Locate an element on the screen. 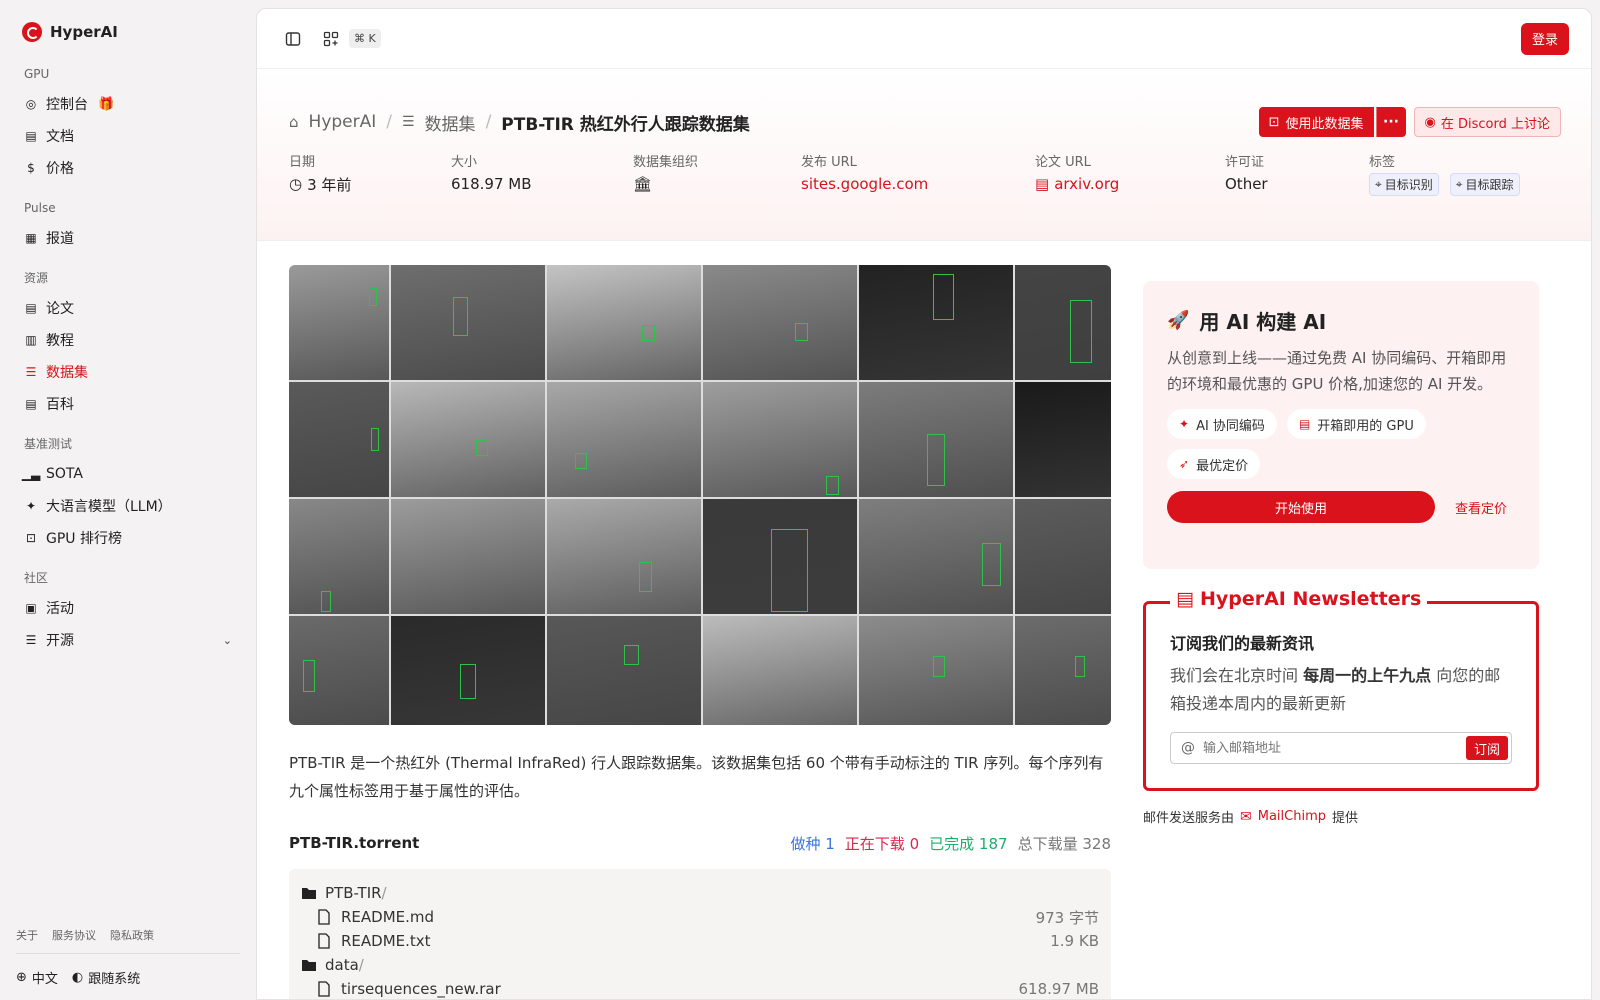 The width and height of the screenshot is (1600, 1000). file-row: README.md 973 字节 is located at coordinates (700, 917).